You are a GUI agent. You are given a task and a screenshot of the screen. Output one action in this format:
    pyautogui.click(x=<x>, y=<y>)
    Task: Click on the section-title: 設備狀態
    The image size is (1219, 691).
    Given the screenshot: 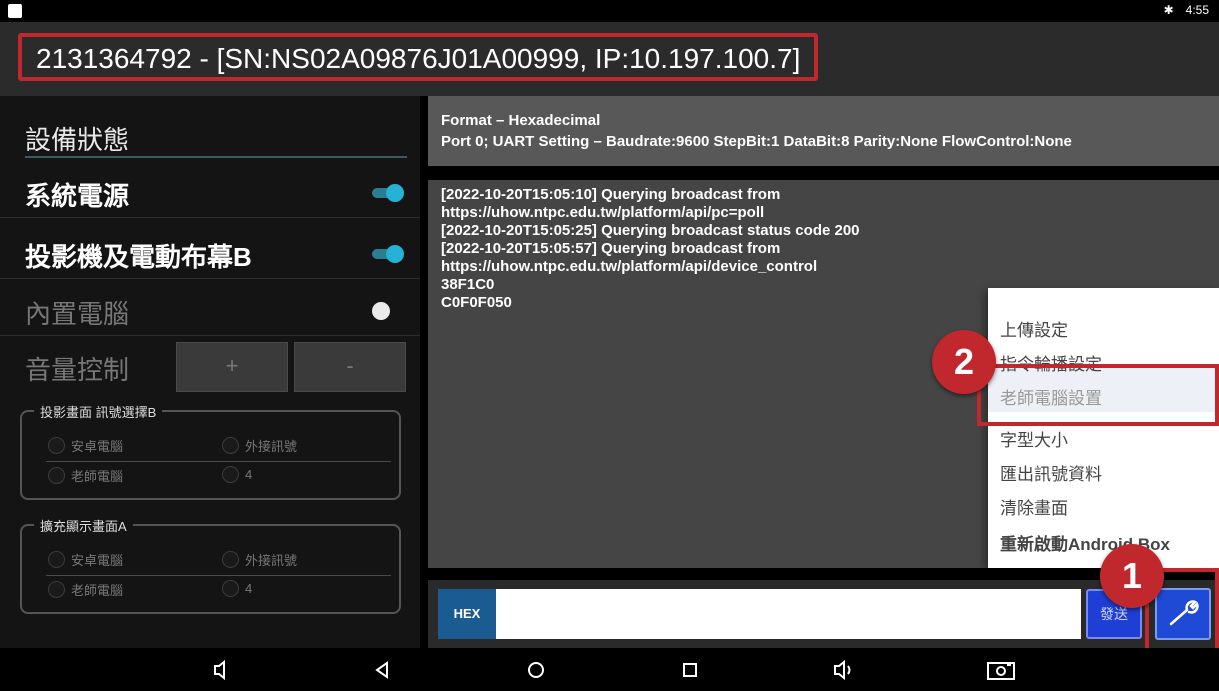 What is the action you would take?
    pyautogui.click(x=77, y=140)
    